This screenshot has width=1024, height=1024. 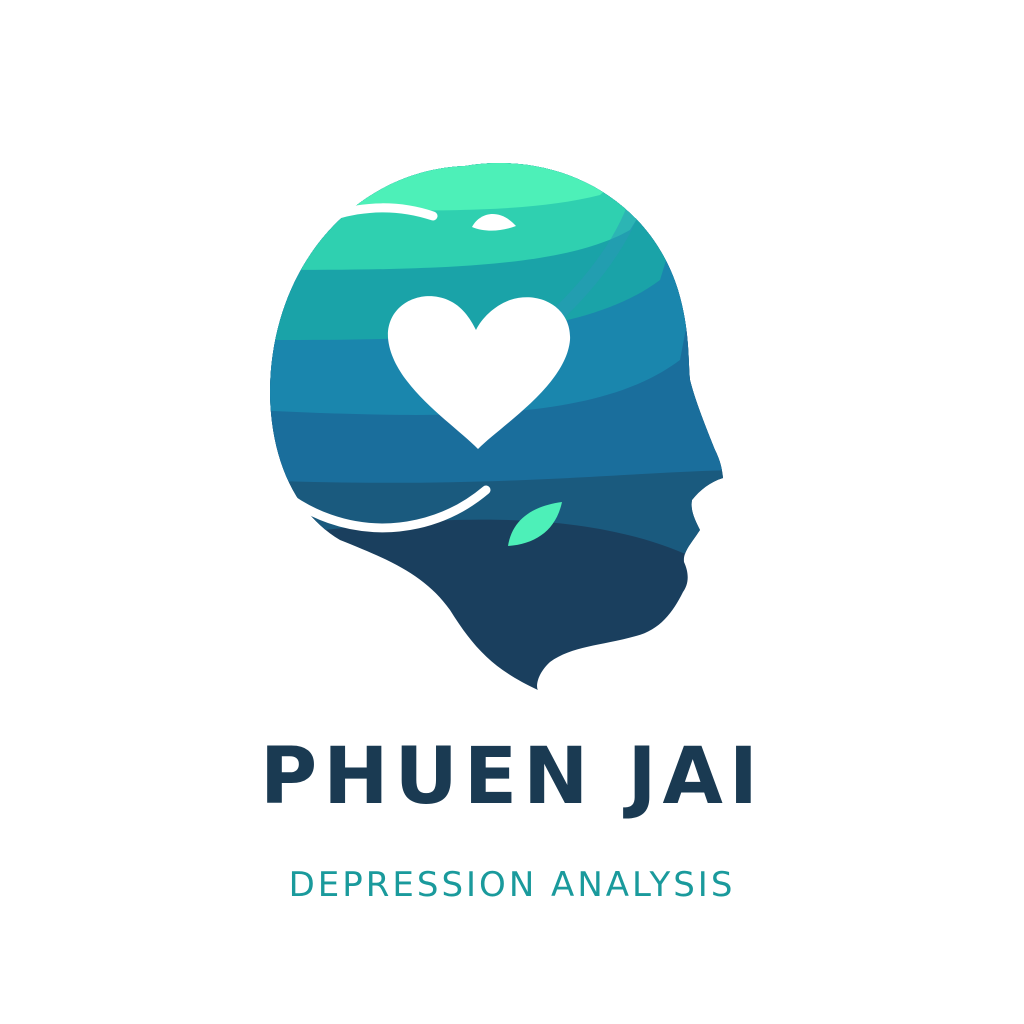 I want to click on brand-name: PHUEN JAI, so click(x=512, y=777).